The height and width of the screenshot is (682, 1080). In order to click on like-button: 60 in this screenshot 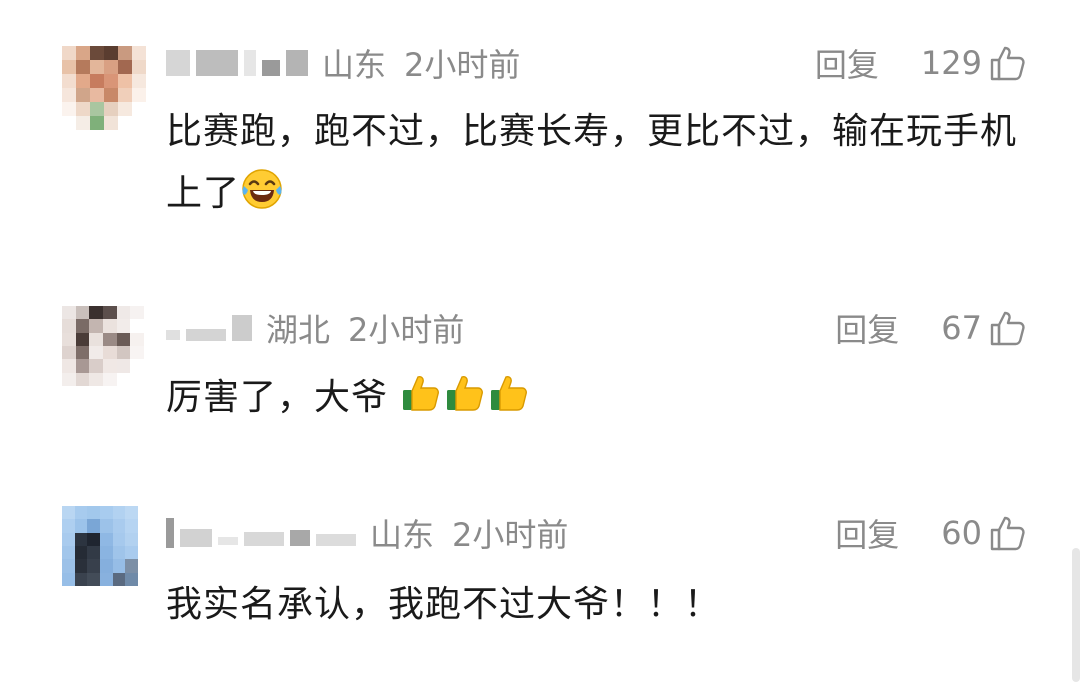, I will do `click(984, 533)`.